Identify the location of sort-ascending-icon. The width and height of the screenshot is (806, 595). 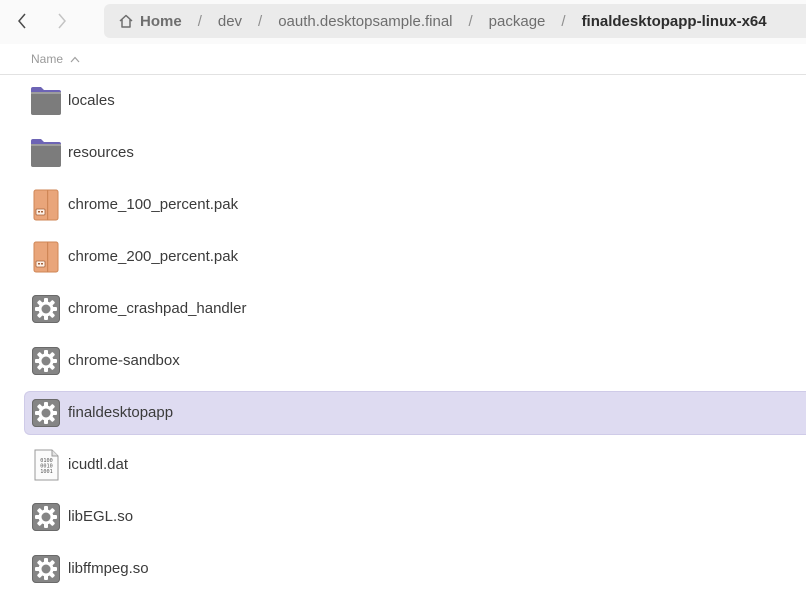
(75, 59).